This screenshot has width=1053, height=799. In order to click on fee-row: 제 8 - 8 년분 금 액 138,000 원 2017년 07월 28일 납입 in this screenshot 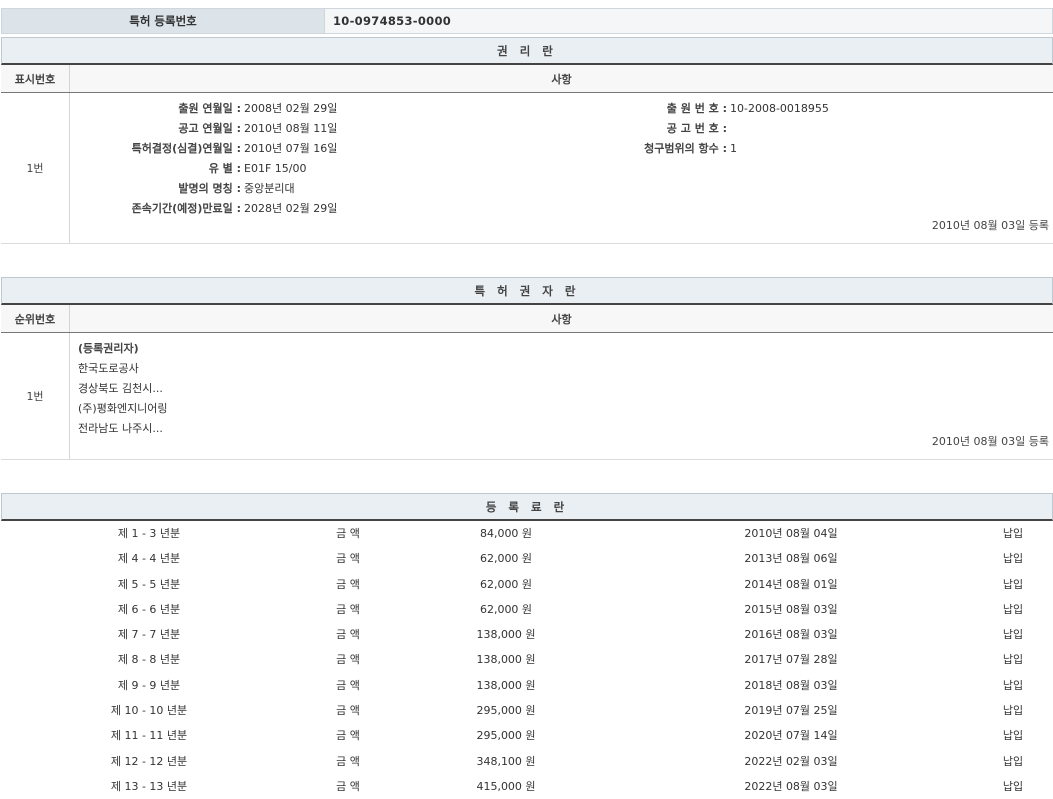, I will do `click(527, 659)`.